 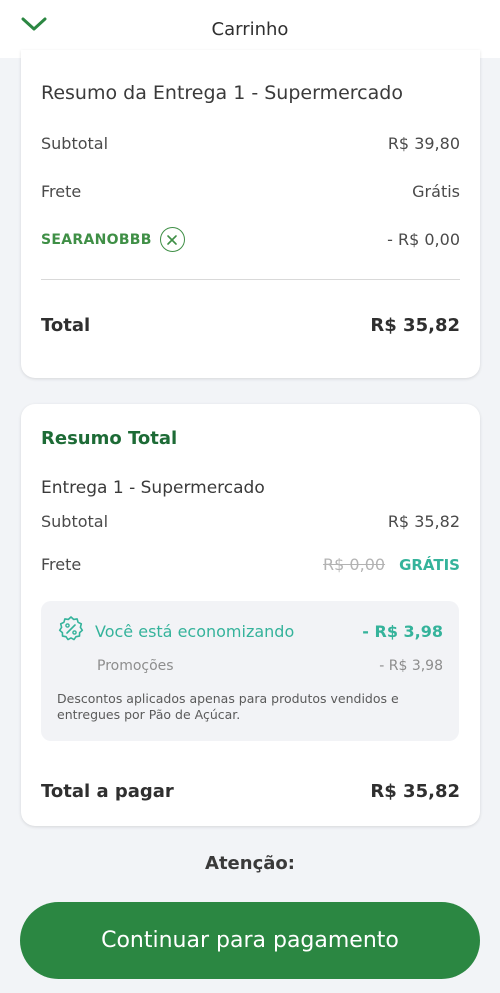 I want to click on collapse-button, so click(x=34, y=26).